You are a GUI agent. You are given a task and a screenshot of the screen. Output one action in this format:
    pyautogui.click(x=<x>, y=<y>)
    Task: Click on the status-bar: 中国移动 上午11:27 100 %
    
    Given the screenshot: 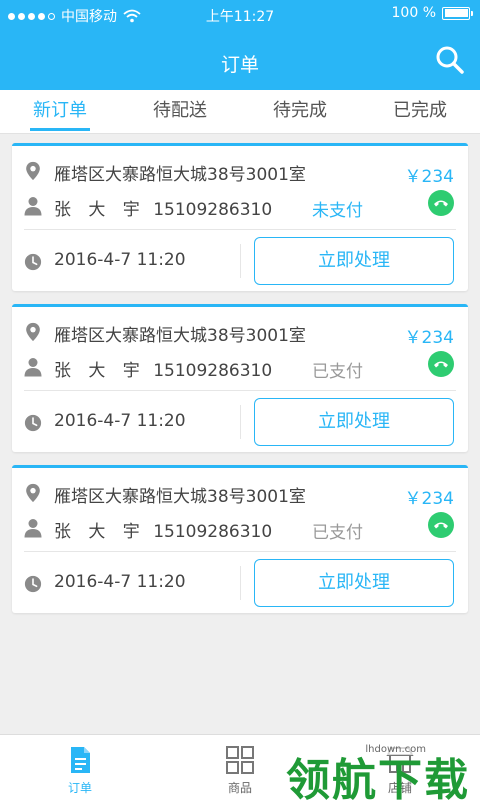 What is the action you would take?
    pyautogui.click(x=240, y=15)
    